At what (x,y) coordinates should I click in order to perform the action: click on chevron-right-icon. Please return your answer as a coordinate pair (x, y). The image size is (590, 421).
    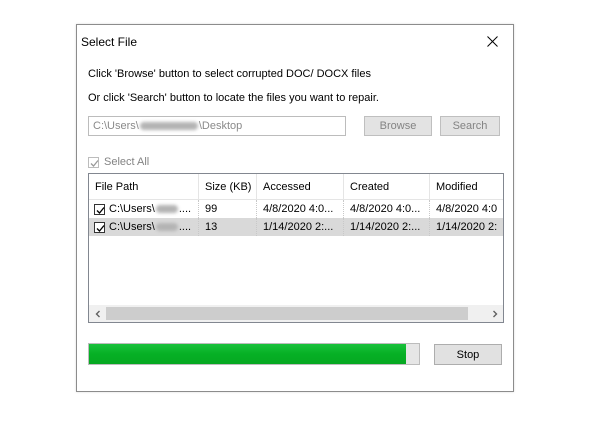
    Looking at the image, I should click on (494, 313).